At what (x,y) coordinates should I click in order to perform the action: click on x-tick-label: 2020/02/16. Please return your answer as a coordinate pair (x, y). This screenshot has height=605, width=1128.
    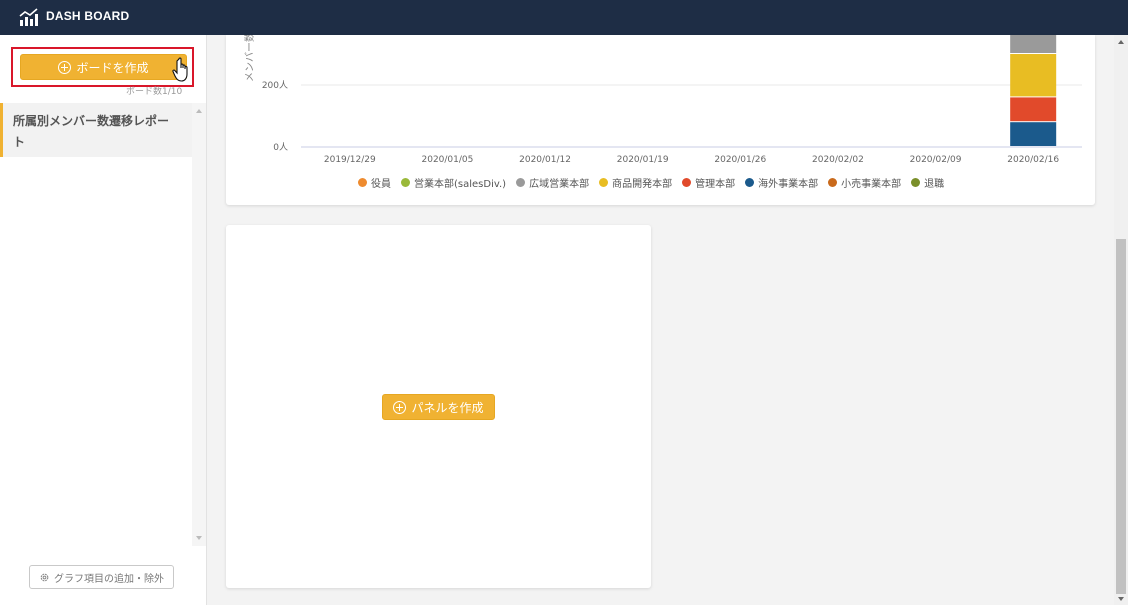
    Looking at the image, I should click on (1033, 160).